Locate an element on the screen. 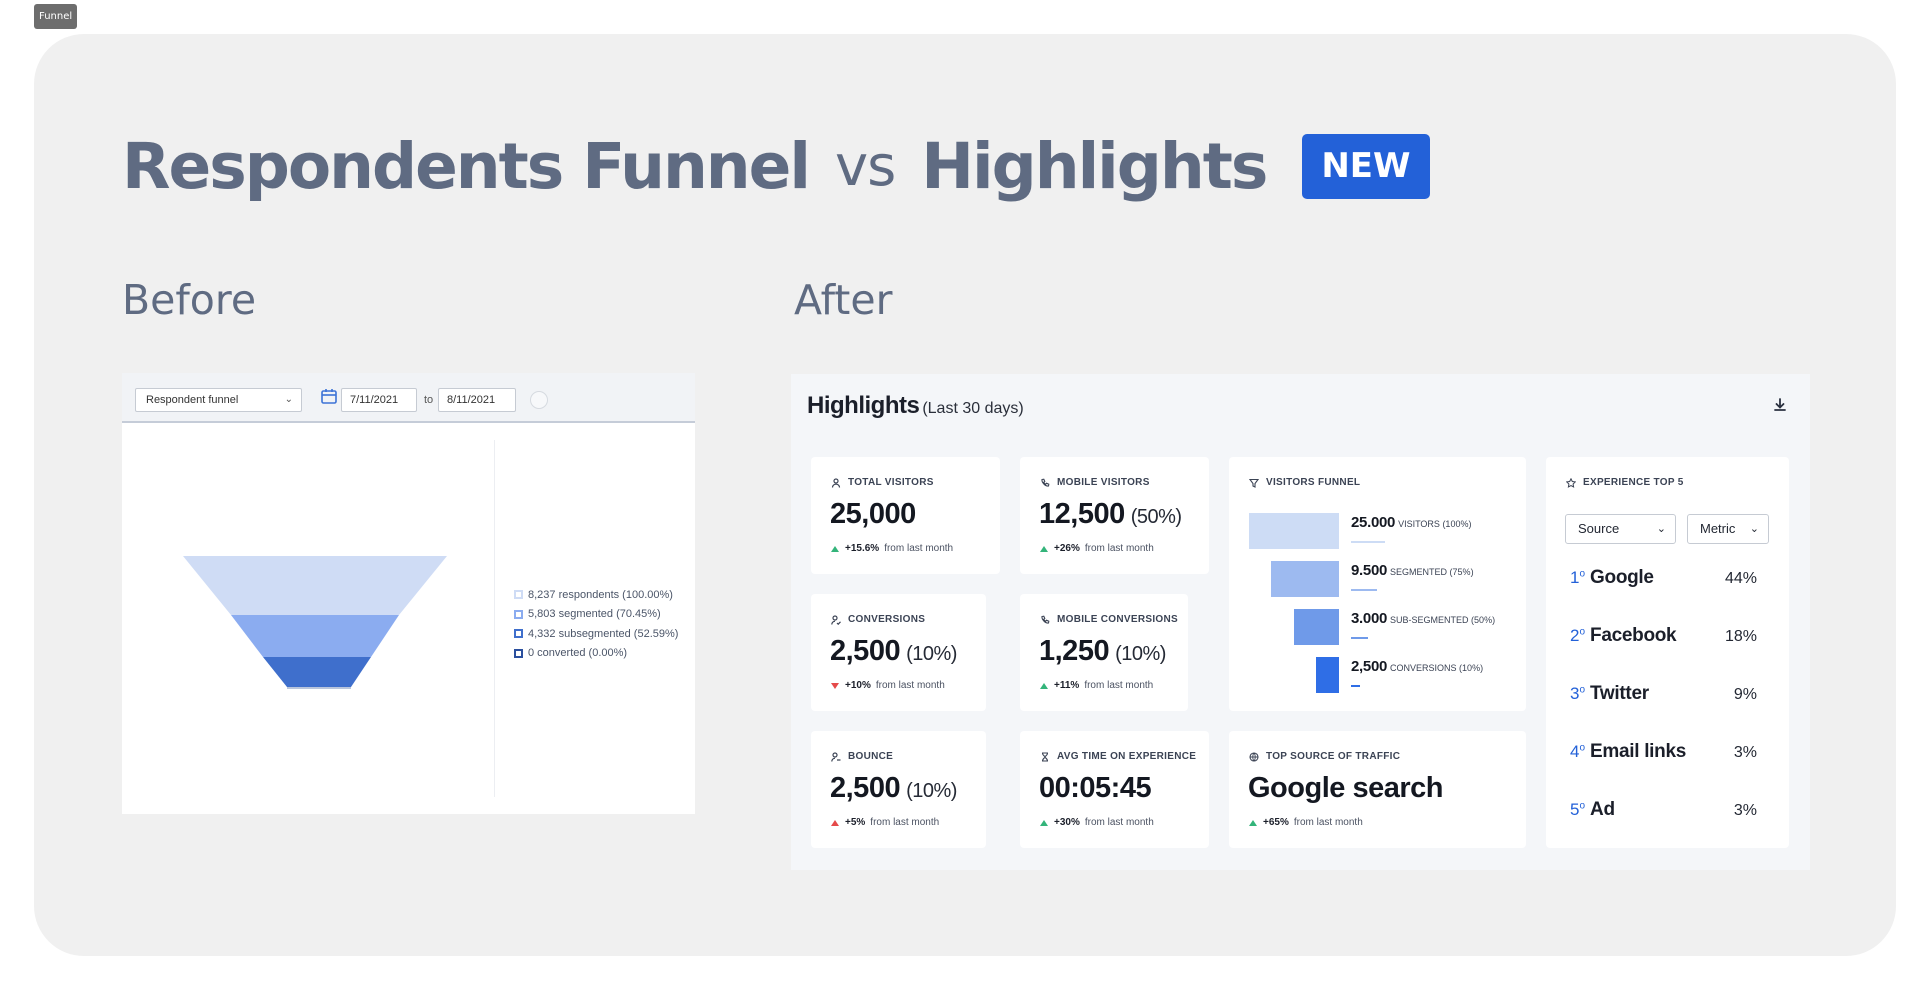  funnel-row-label: CONVERSIONS (10%) is located at coordinates (1437, 668).